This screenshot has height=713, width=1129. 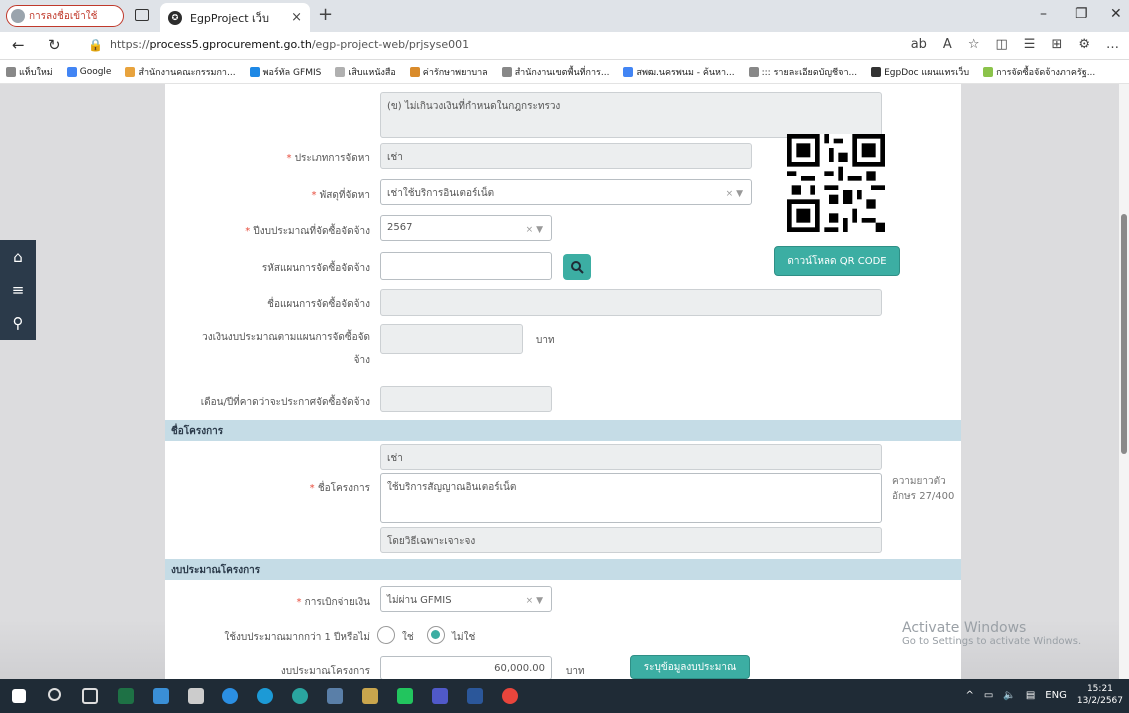 I want to click on bookmark-item: พอร์ทัล GFMIS, so click(x=285, y=72).